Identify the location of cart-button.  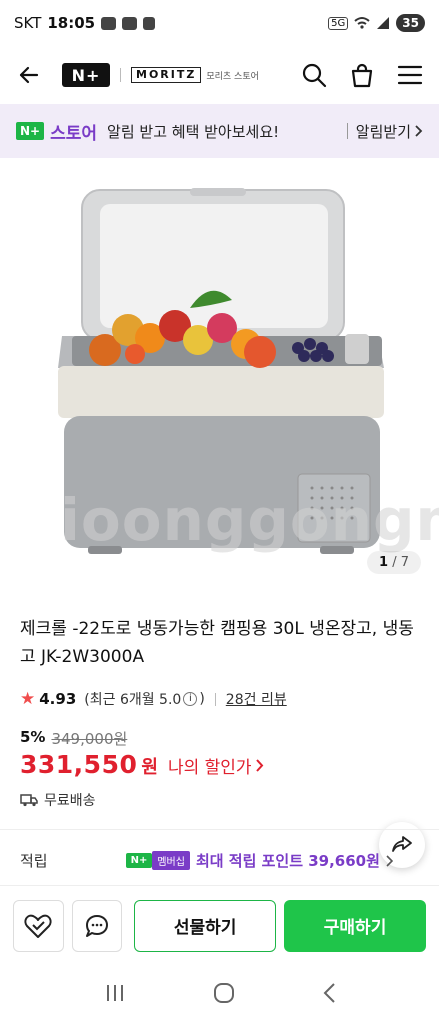
(362, 75).